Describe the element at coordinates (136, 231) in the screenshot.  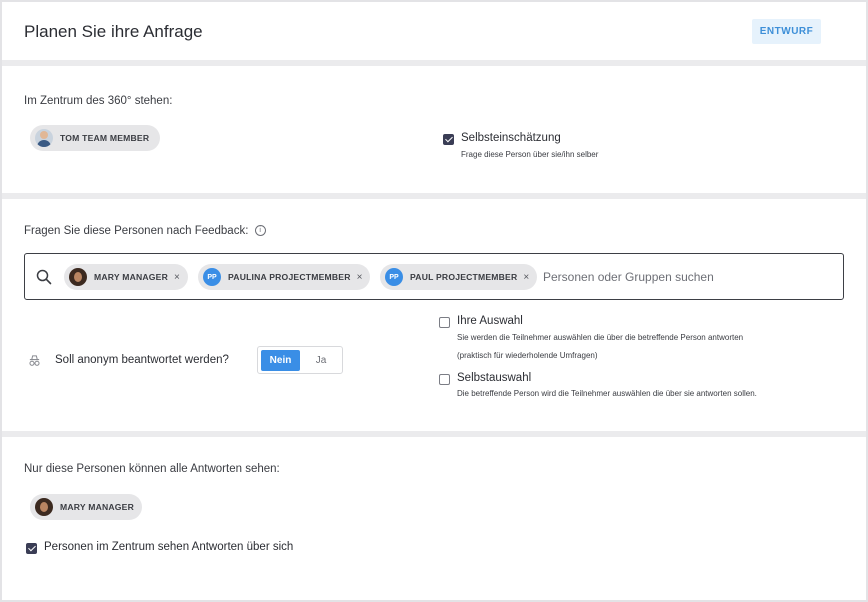
I see `feedback-label-text: Fragen Sie diese Personen nach Feedback:` at that location.